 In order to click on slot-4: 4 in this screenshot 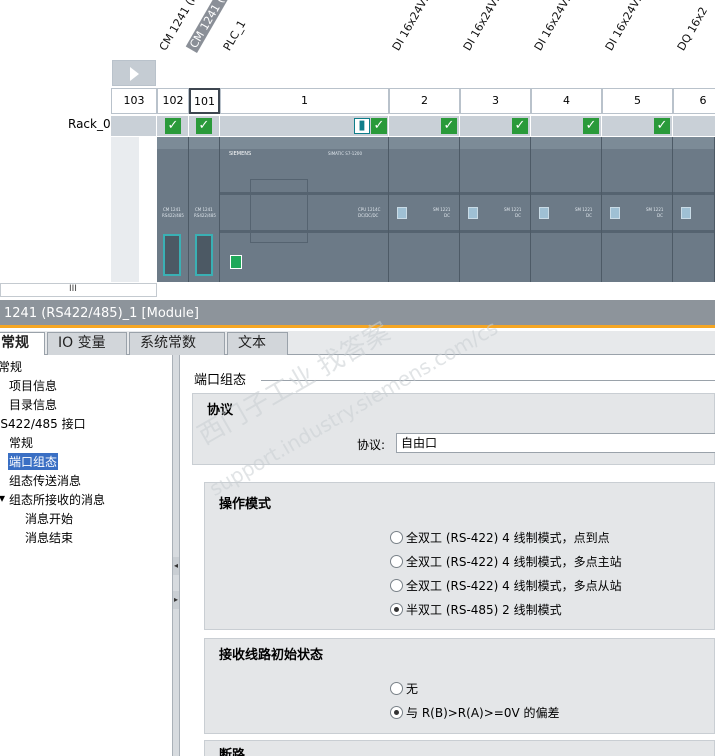, I will do `click(566, 101)`.